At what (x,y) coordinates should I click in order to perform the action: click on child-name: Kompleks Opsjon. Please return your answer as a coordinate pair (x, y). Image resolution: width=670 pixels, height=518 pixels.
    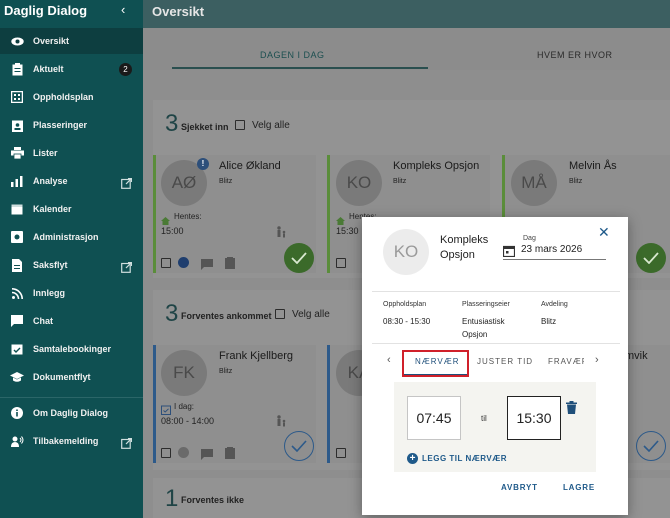
    Looking at the image, I should click on (464, 247).